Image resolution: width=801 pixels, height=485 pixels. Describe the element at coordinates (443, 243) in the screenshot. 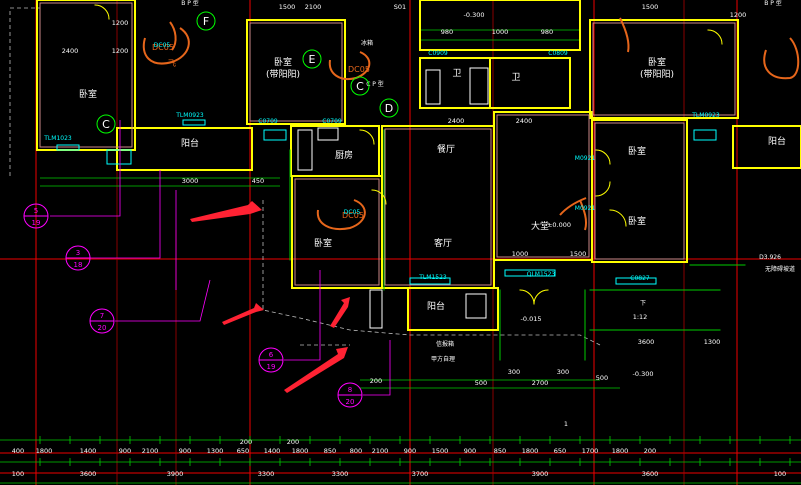

I see `room-label: 客厅` at that location.